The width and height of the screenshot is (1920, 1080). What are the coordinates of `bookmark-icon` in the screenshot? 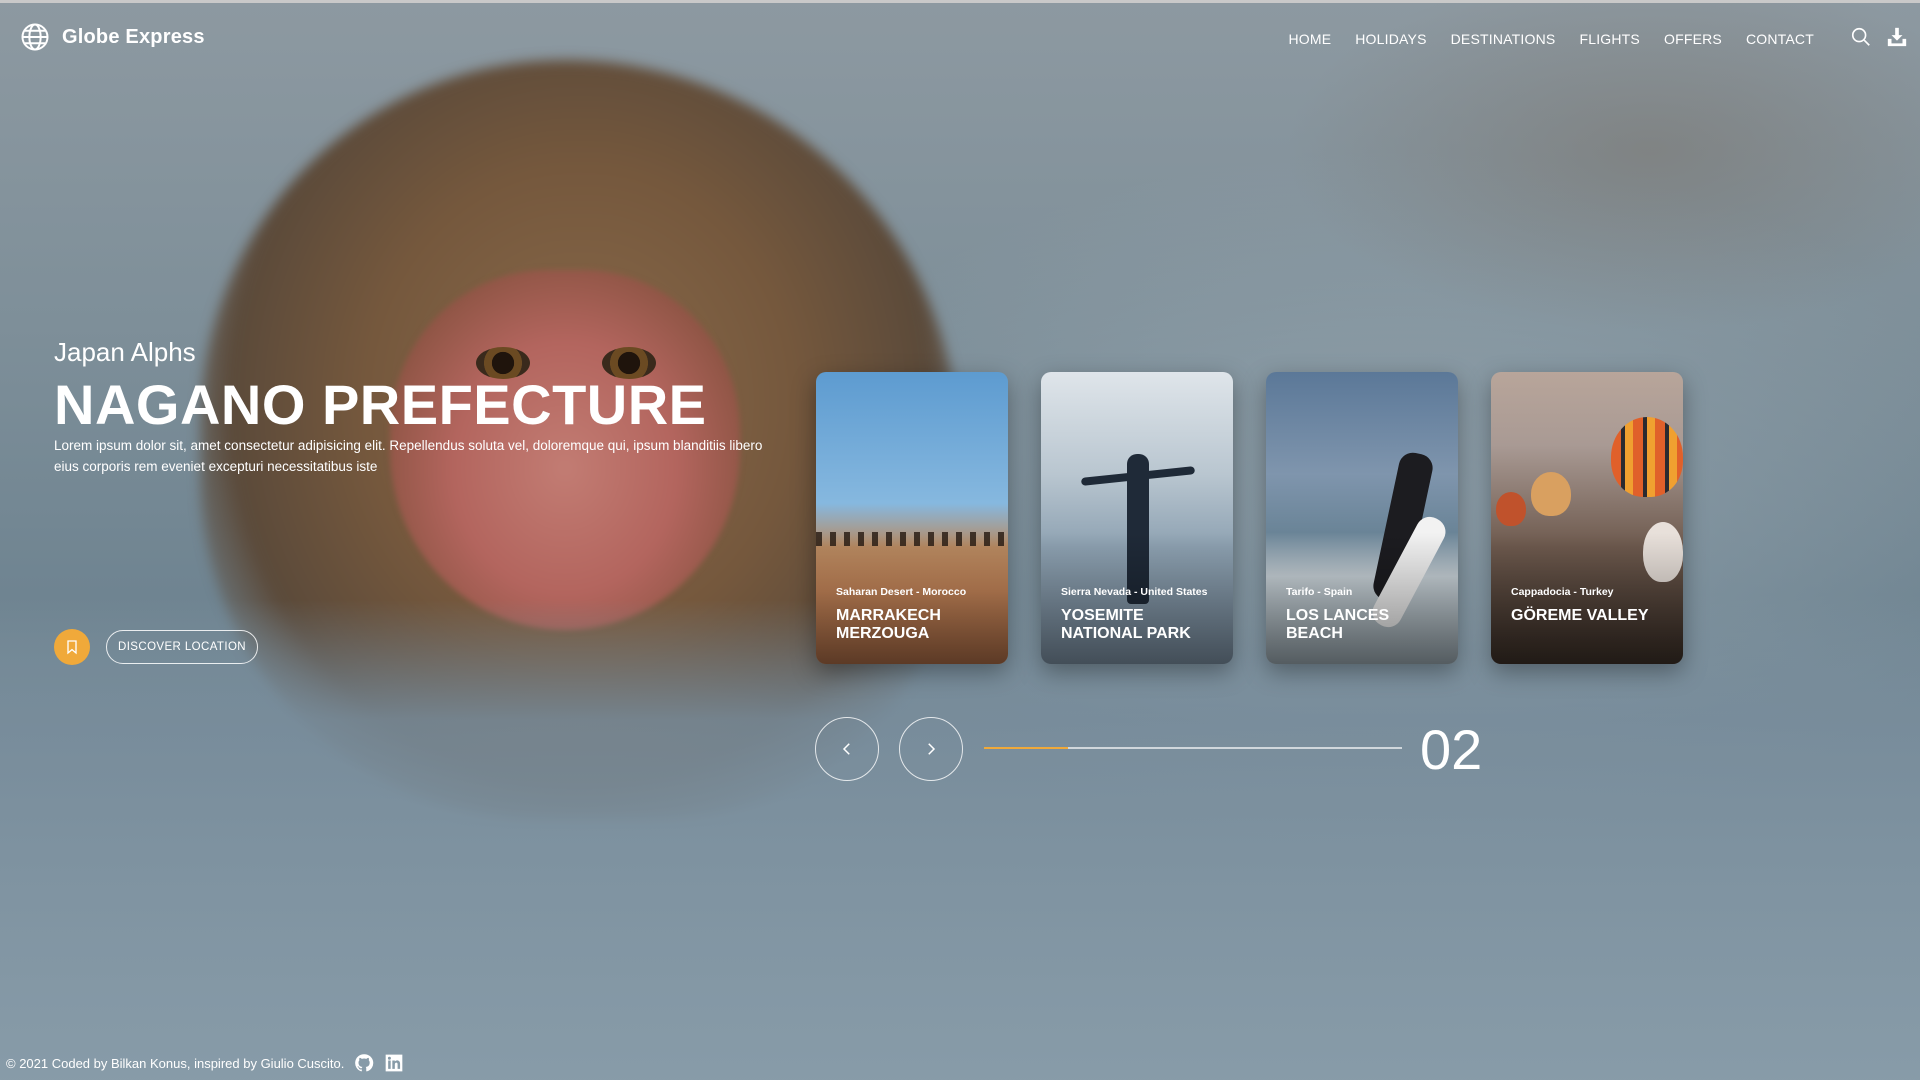 It's located at (72, 647).